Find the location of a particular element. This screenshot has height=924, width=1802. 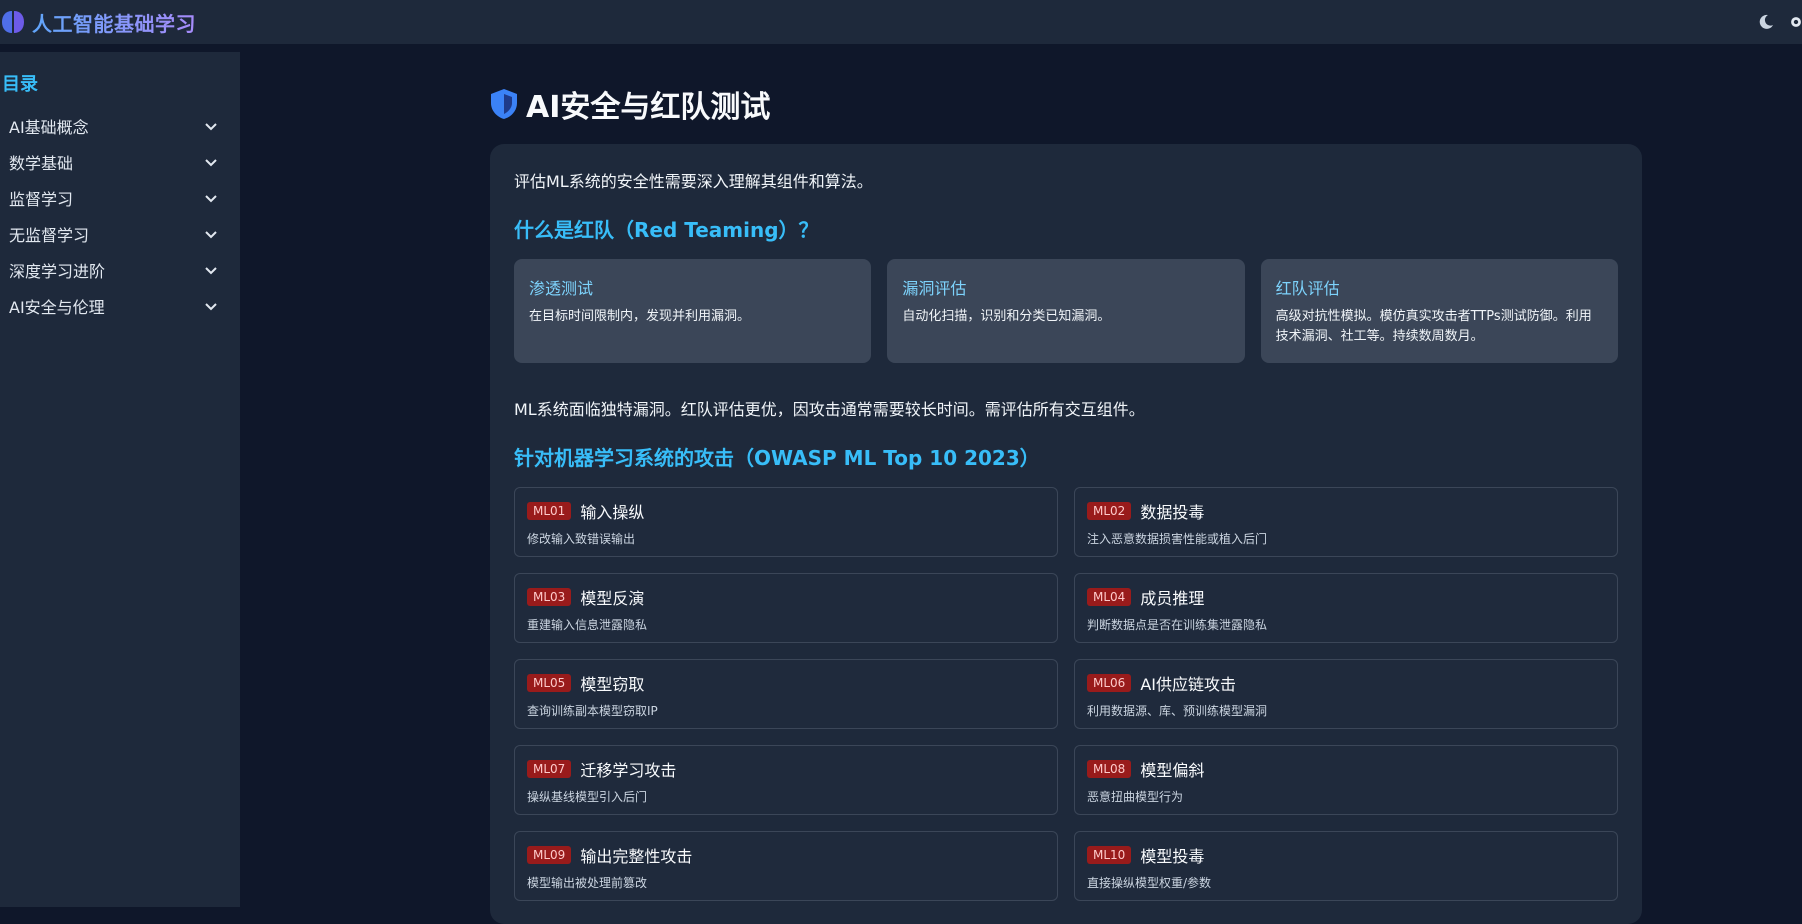

section-heading-owasp: 针对机器学习系统的攻击（OWASP ML Top 10 2023） is located at coordinates (777, 458).